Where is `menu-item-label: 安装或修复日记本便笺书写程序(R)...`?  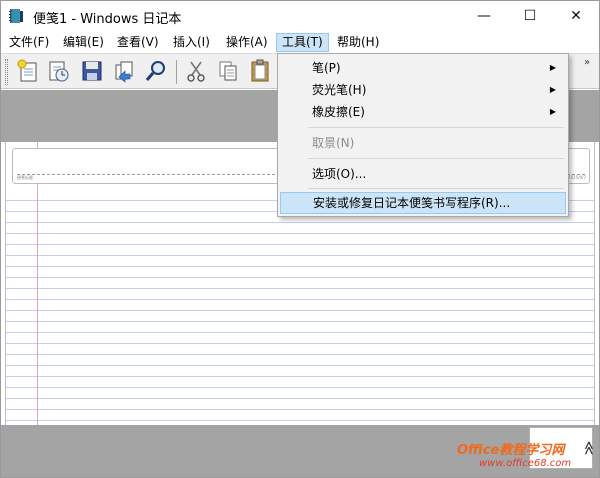 menu-item-label: 安装或修复日记本便笺书写程序(R)... is located at coordinates (412, 203).